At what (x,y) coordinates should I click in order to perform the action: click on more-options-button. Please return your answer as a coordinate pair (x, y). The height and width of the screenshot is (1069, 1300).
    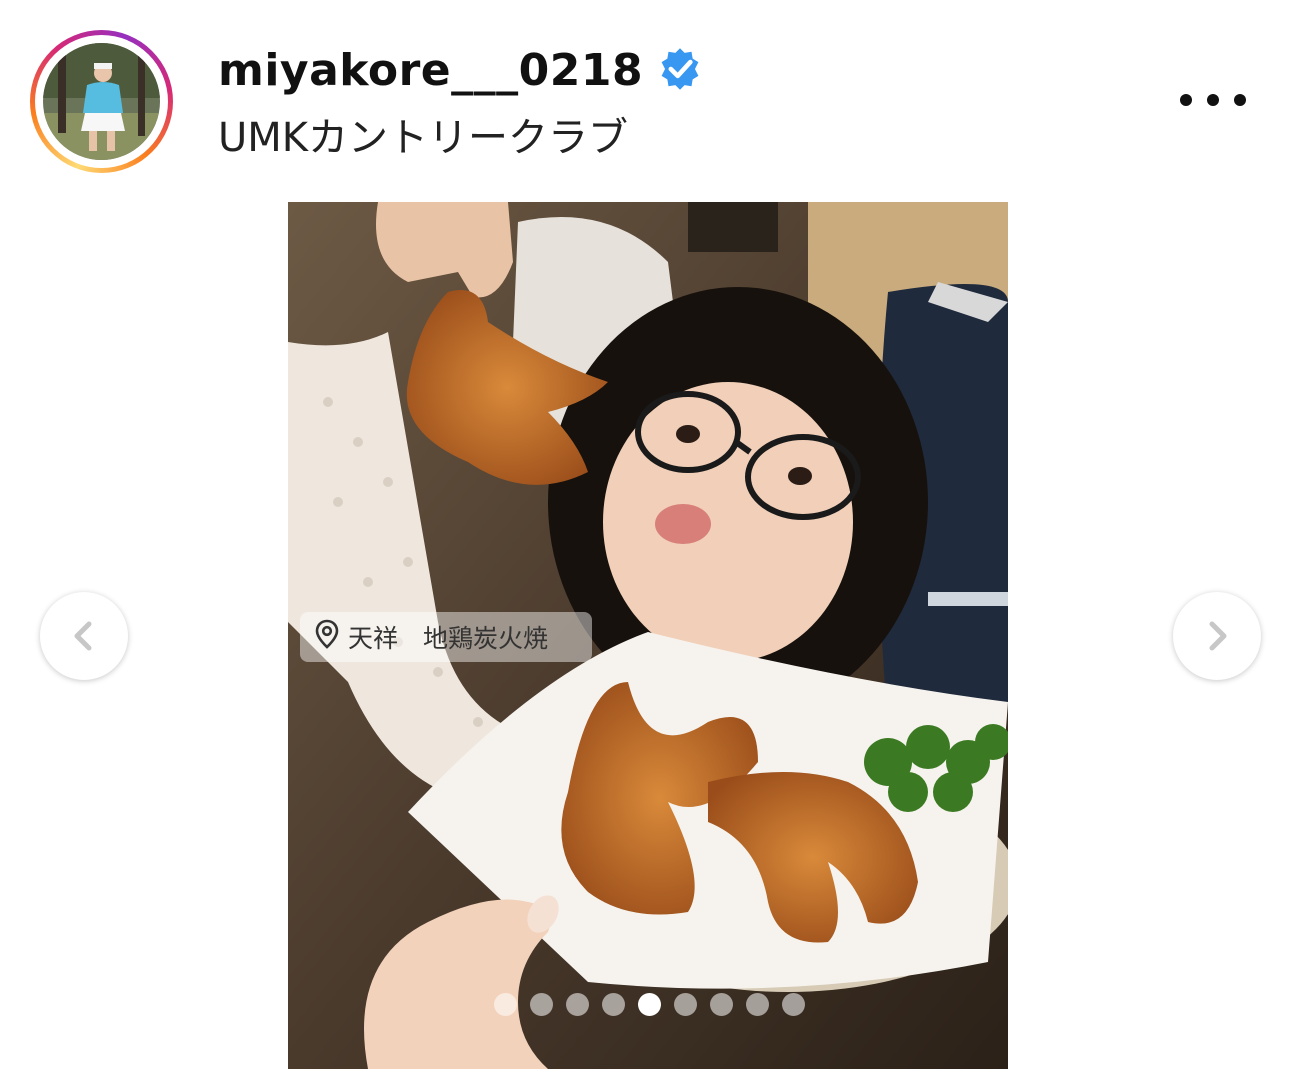
    Looking at the image, I should click on (1213, 100).